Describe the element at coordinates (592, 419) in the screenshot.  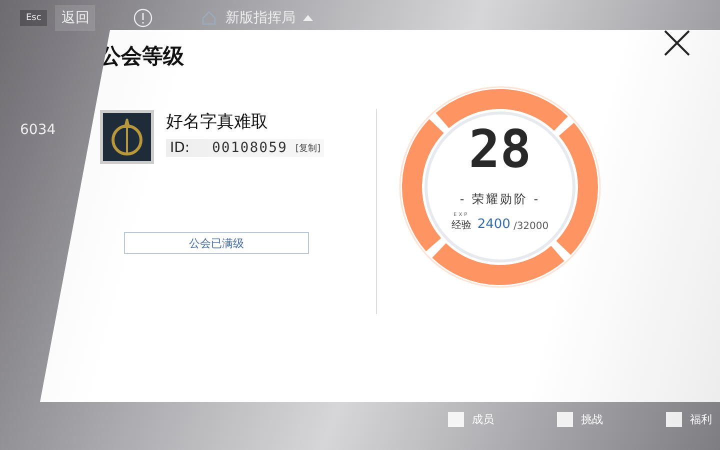
I see `nav-label: 挑战` at that location.